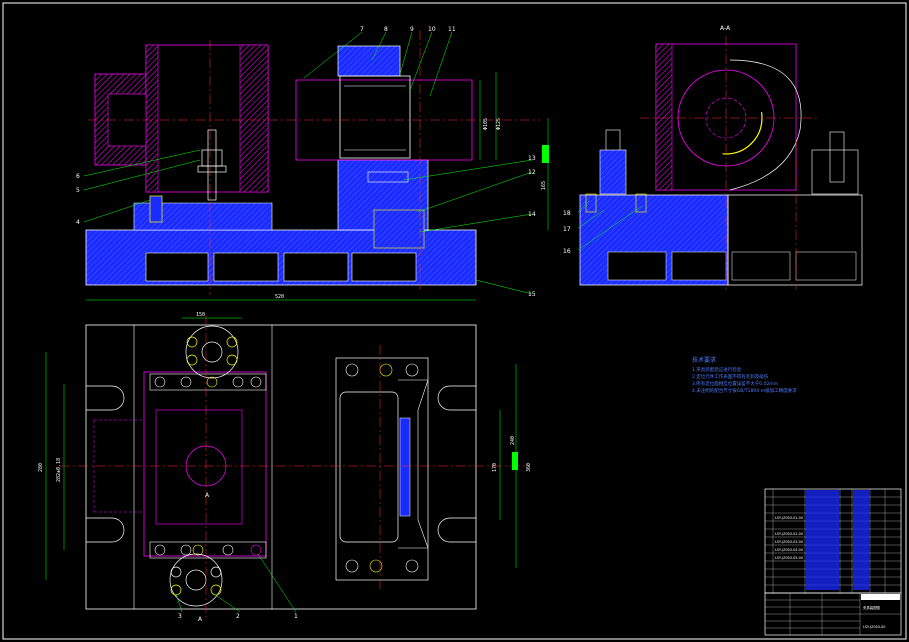  I want to click on drawing-number: LSY-JZ003-00, so click(874, 627).